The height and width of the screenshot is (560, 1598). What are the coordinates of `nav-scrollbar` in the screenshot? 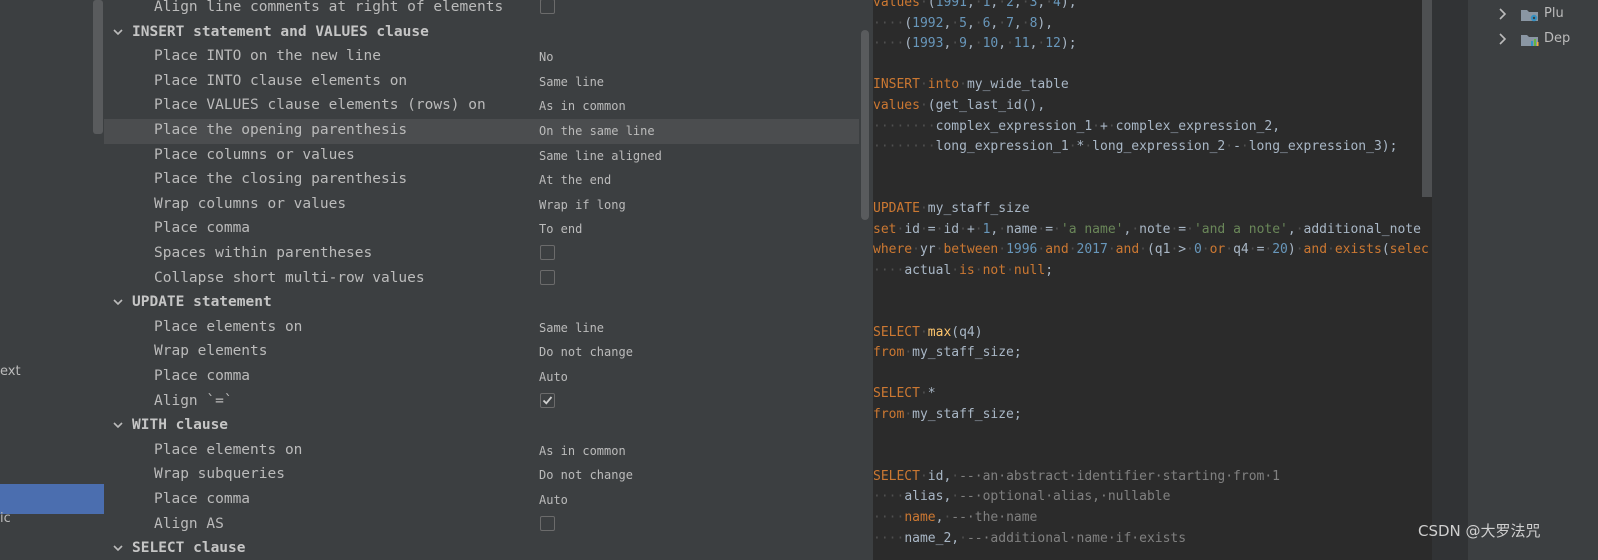 It's located at (98, 67).